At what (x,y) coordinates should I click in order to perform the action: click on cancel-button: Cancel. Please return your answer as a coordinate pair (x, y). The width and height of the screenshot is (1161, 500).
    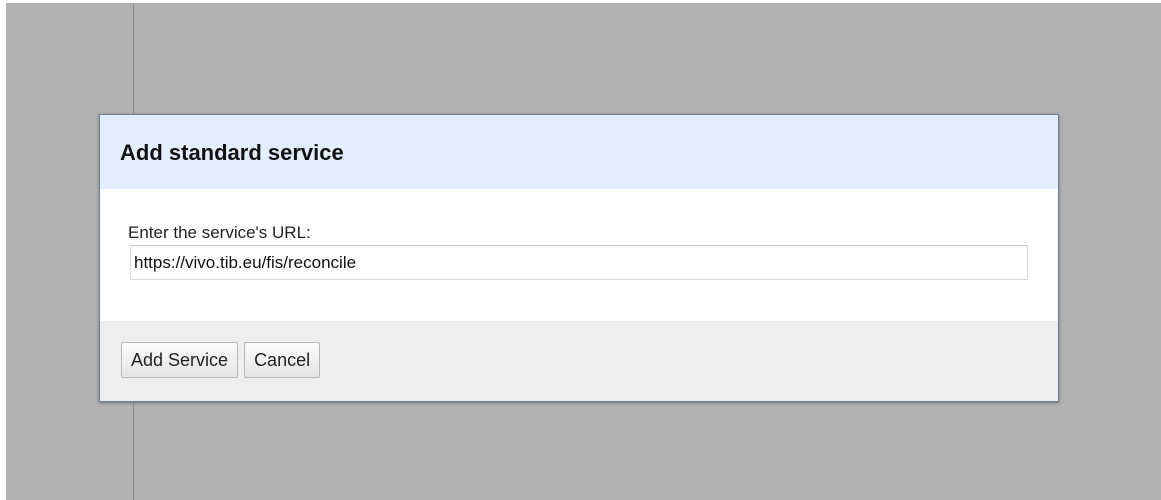
    Looking at the image, I should click on (282, 360).